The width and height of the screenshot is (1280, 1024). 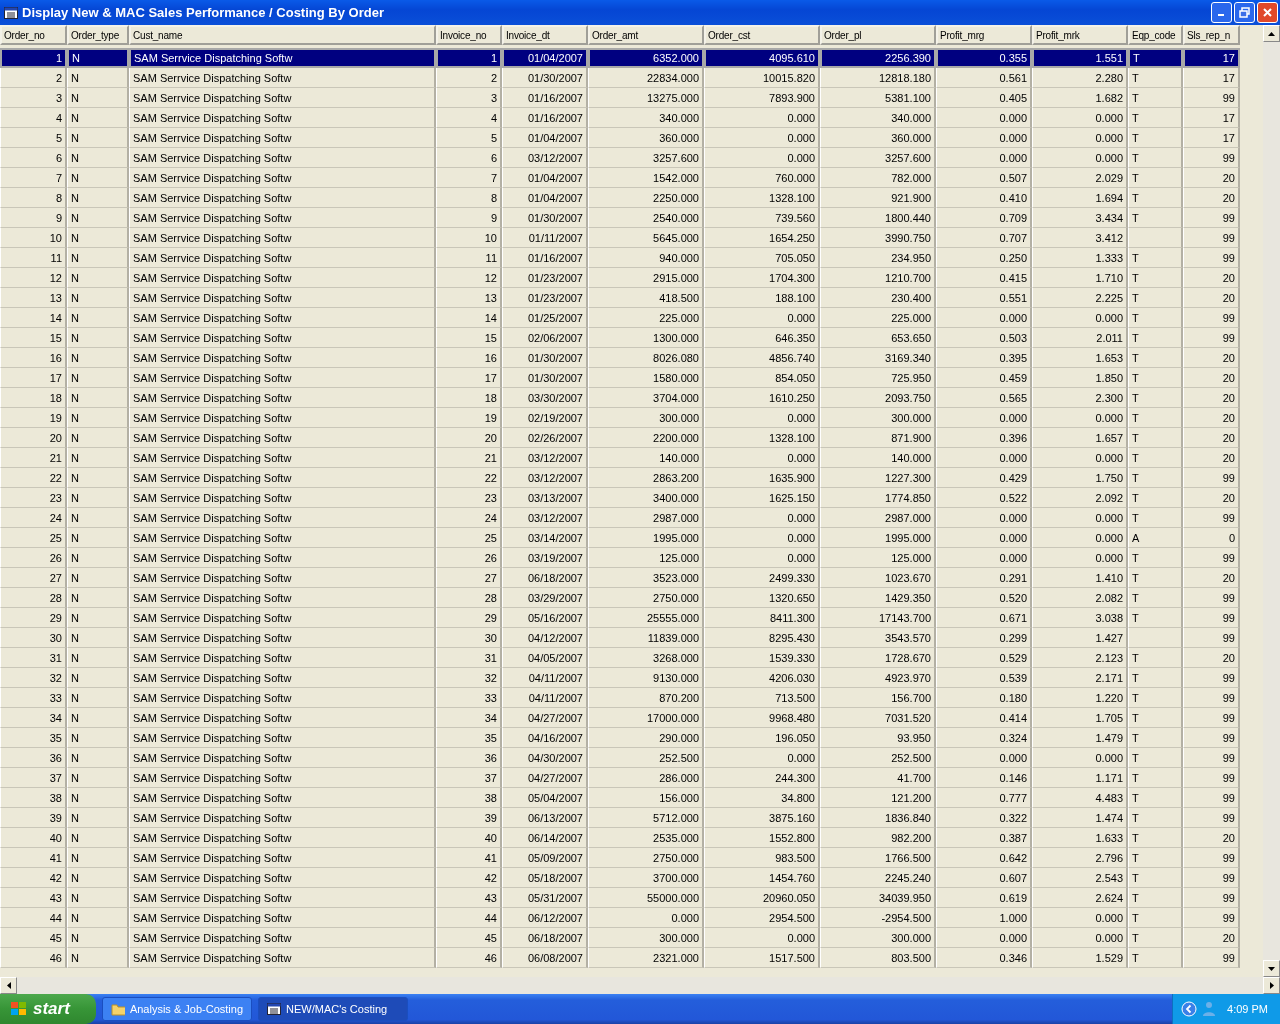 I want to click on table-cell: 10, so click(x=469, y=238).